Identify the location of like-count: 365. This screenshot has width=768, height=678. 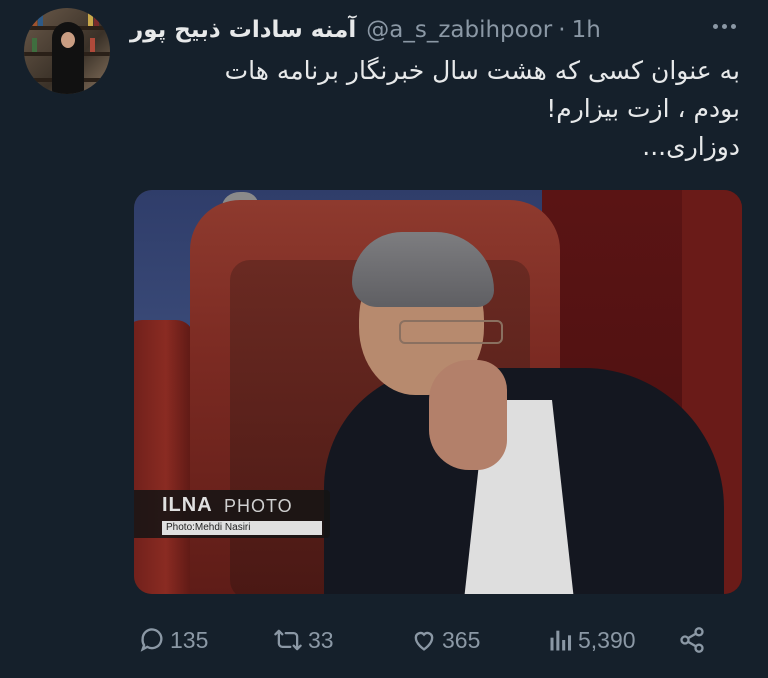
(461, 639).